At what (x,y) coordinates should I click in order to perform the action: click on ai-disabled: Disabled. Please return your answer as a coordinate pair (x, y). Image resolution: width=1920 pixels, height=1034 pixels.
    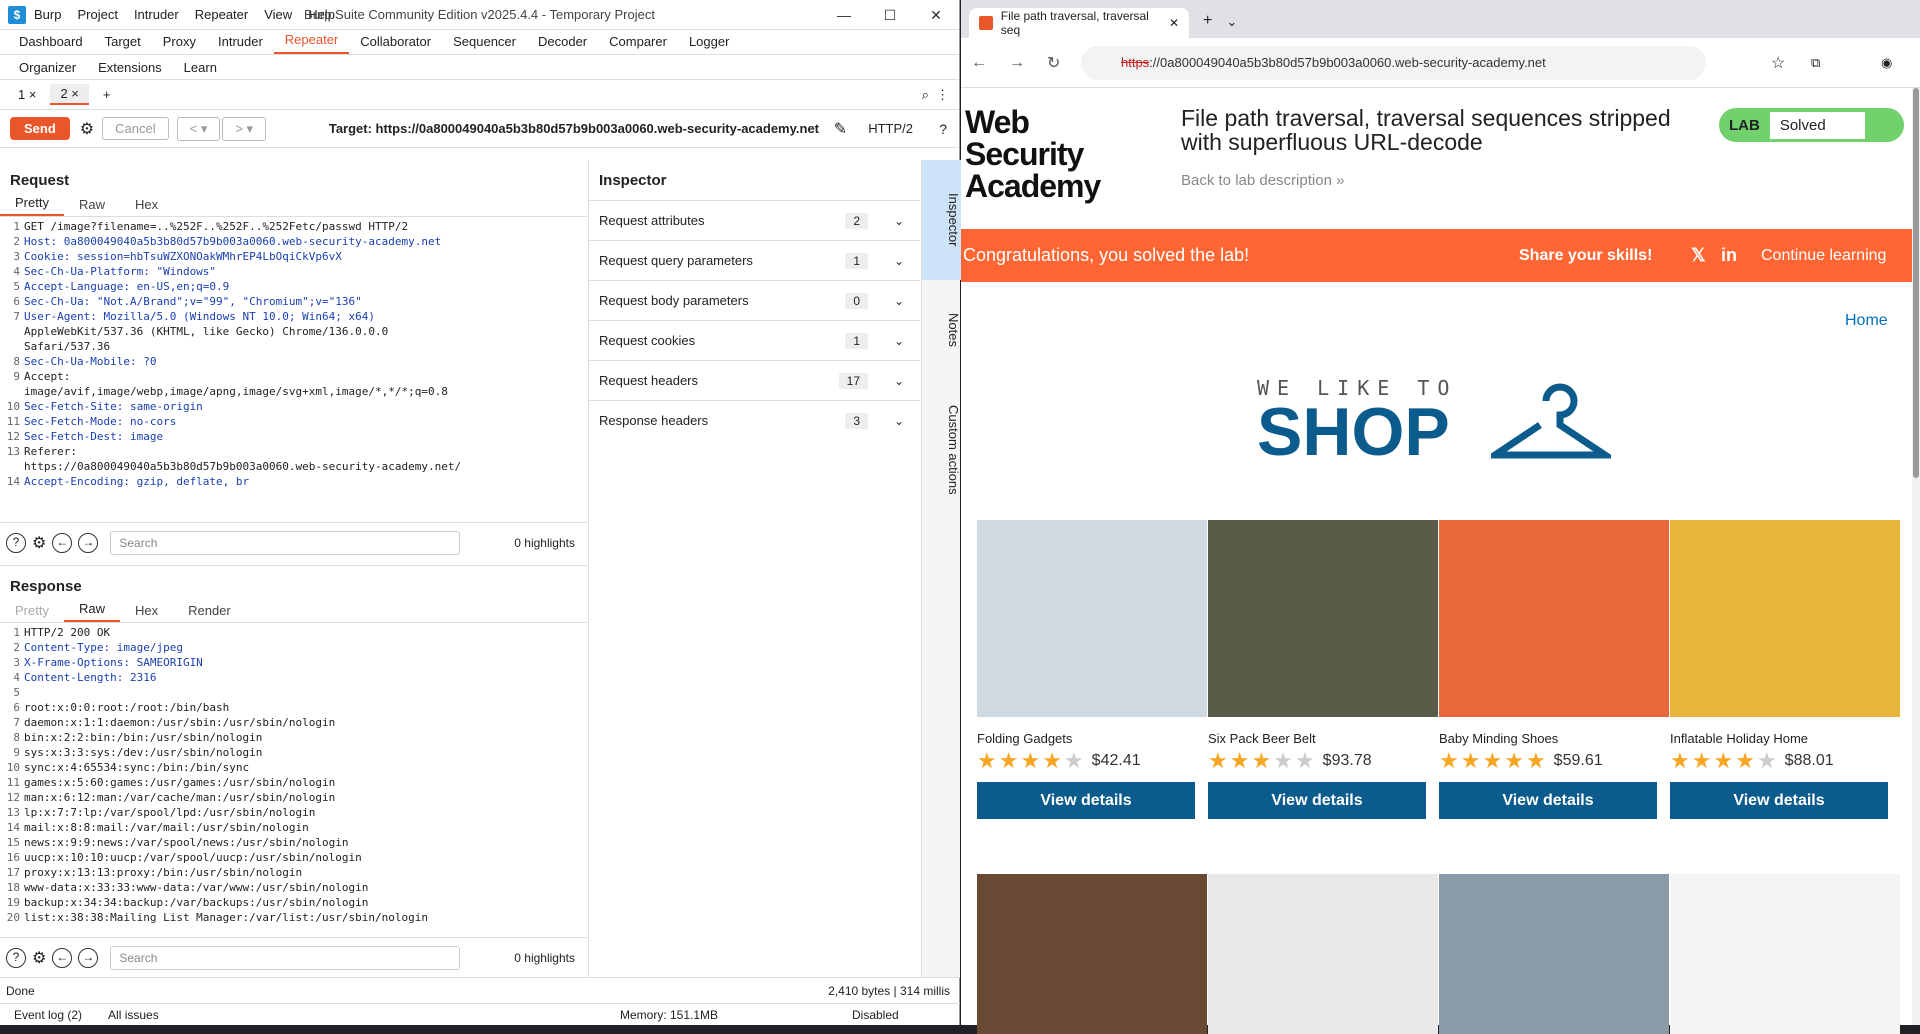
    Looking at the image, I should click on (875, 1015).